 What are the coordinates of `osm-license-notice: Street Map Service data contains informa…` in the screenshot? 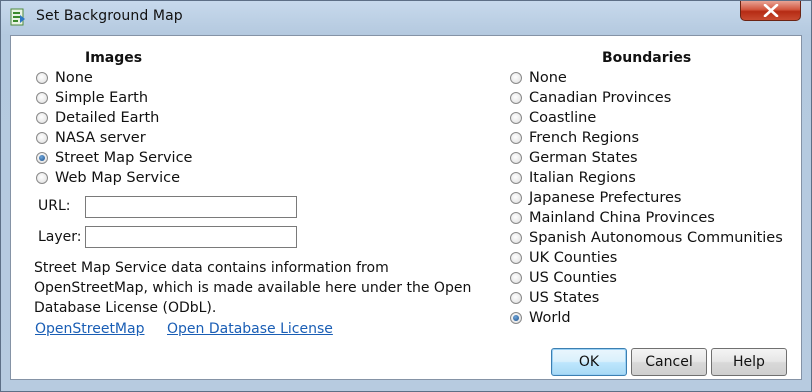 It's located at (253, 288).